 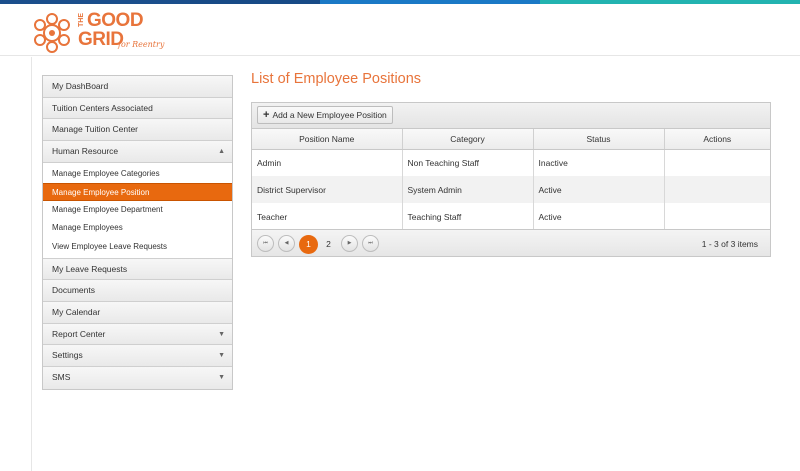 I want to click on sidebar-item-label: Settings, so click(x=67, y=355).